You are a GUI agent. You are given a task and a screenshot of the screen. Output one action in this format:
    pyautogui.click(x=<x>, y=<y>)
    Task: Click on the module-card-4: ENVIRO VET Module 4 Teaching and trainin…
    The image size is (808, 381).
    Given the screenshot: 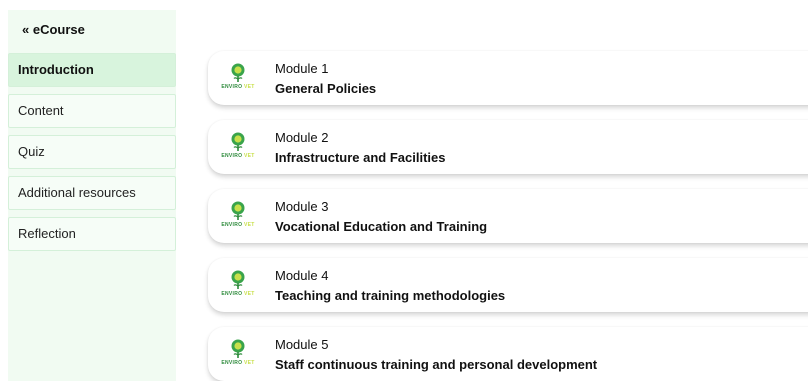 What is the action you would take?
    pyautogui.click(x=508, y=285)
    